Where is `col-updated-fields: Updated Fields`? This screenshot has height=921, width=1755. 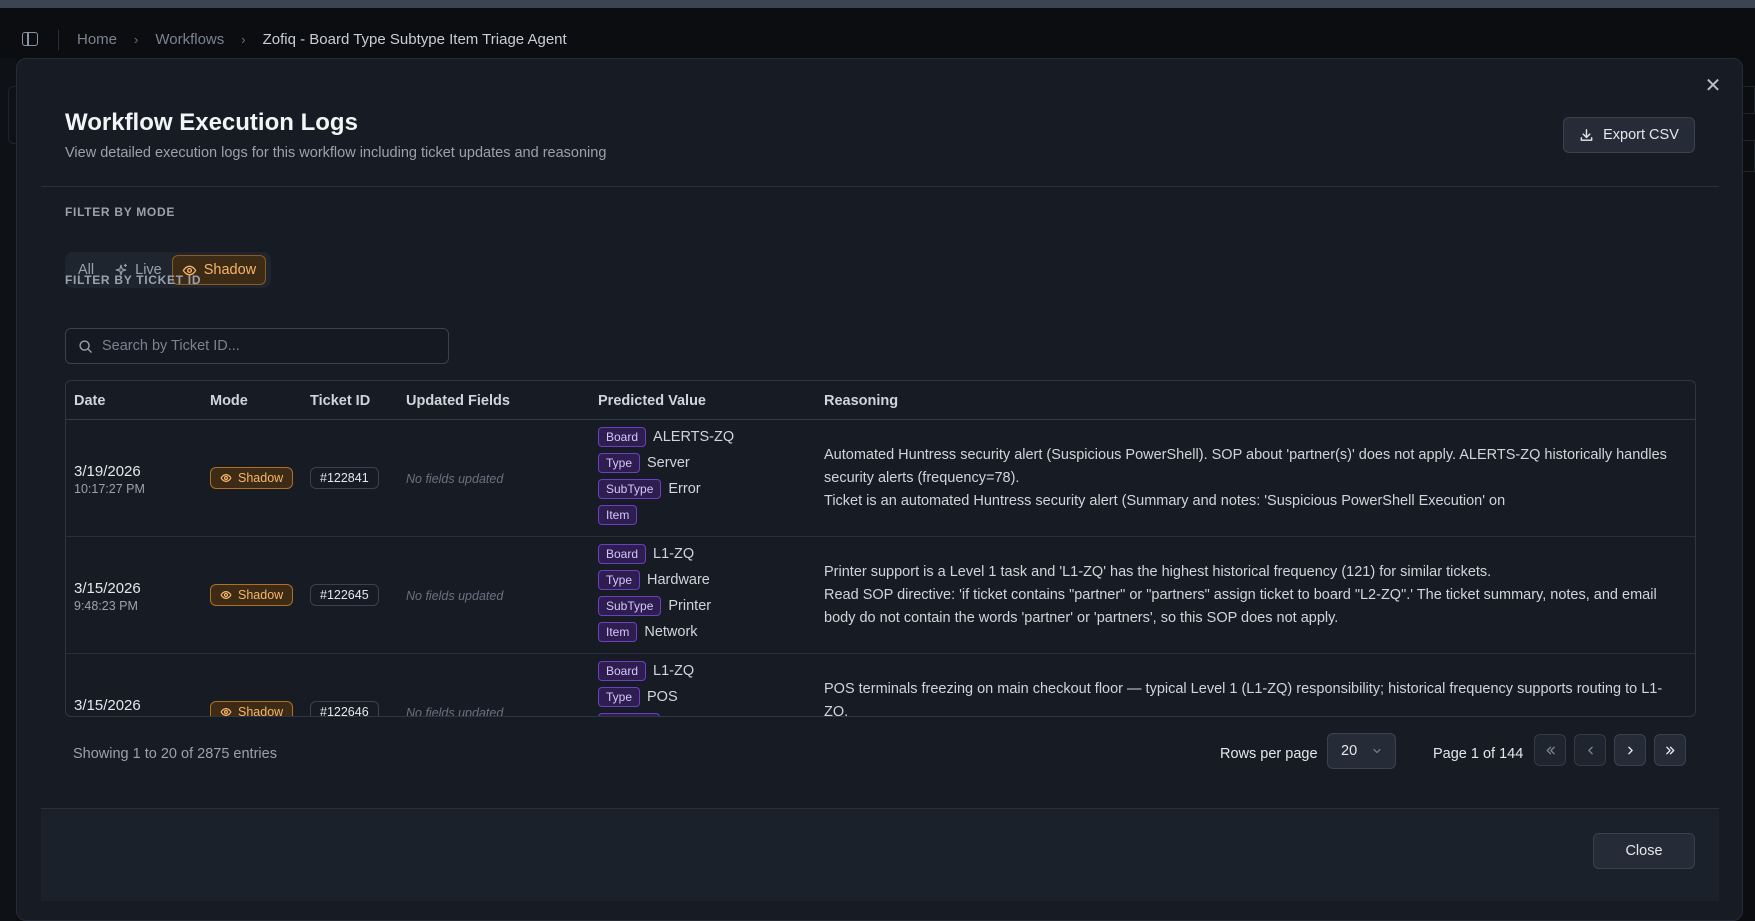 col-updated-fields: Updated Fields is located at coordinates (458, 401).